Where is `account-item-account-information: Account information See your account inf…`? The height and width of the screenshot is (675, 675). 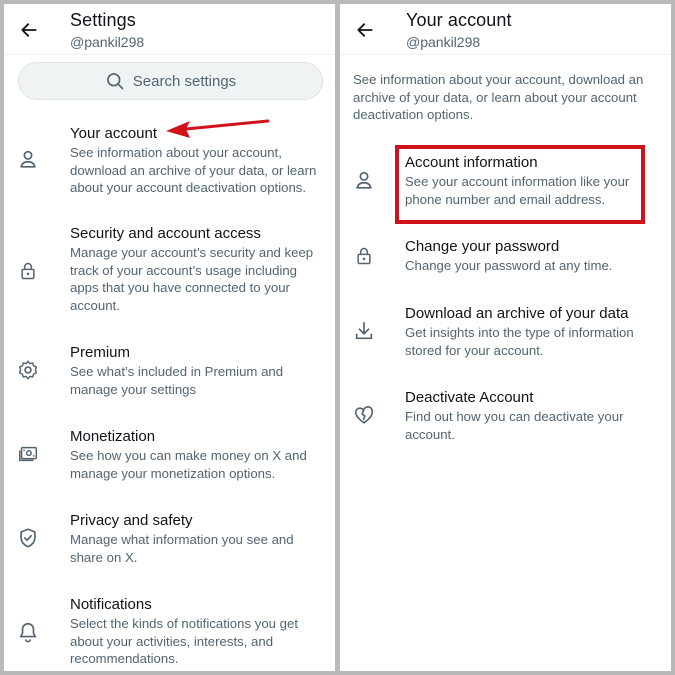 account-item-account-information: Account information See your account inf… is located at coordinates (505, 185).